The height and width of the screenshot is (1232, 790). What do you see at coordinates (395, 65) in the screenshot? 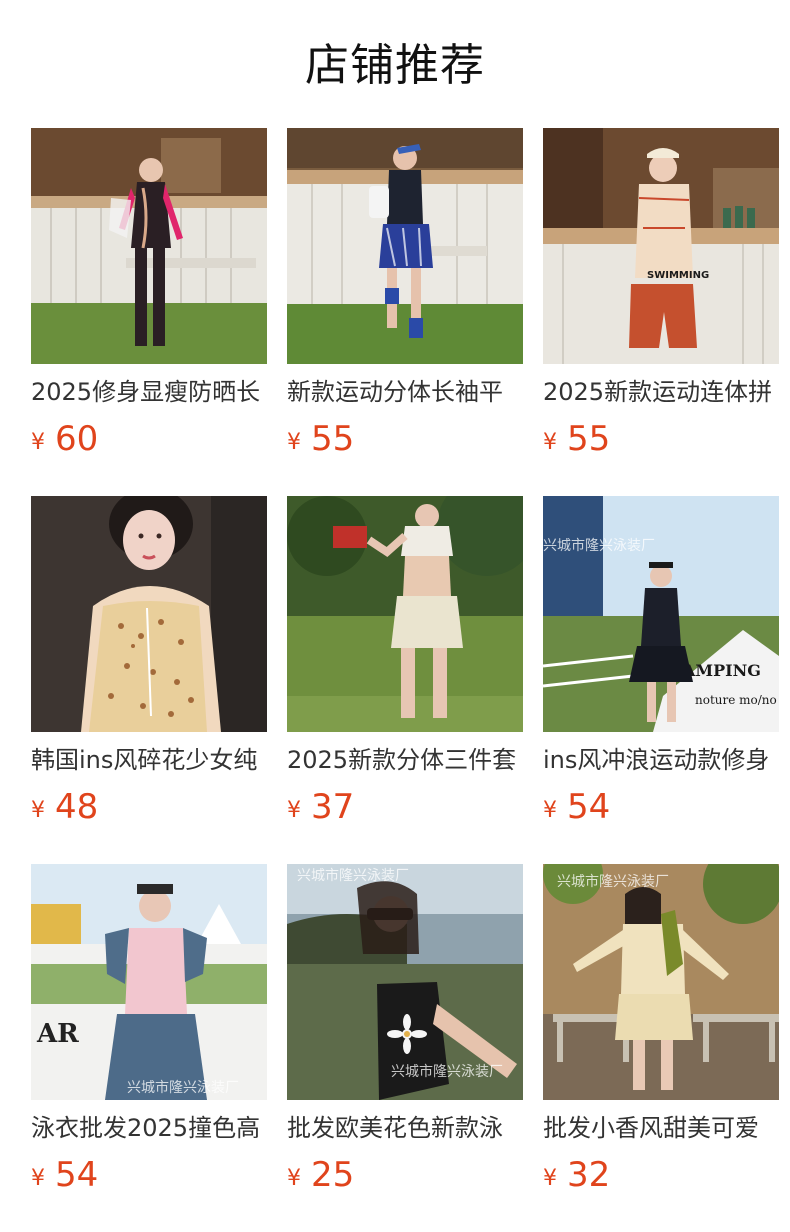
I see `page-title: 店铺推荐` at bounding box center [395, 65].